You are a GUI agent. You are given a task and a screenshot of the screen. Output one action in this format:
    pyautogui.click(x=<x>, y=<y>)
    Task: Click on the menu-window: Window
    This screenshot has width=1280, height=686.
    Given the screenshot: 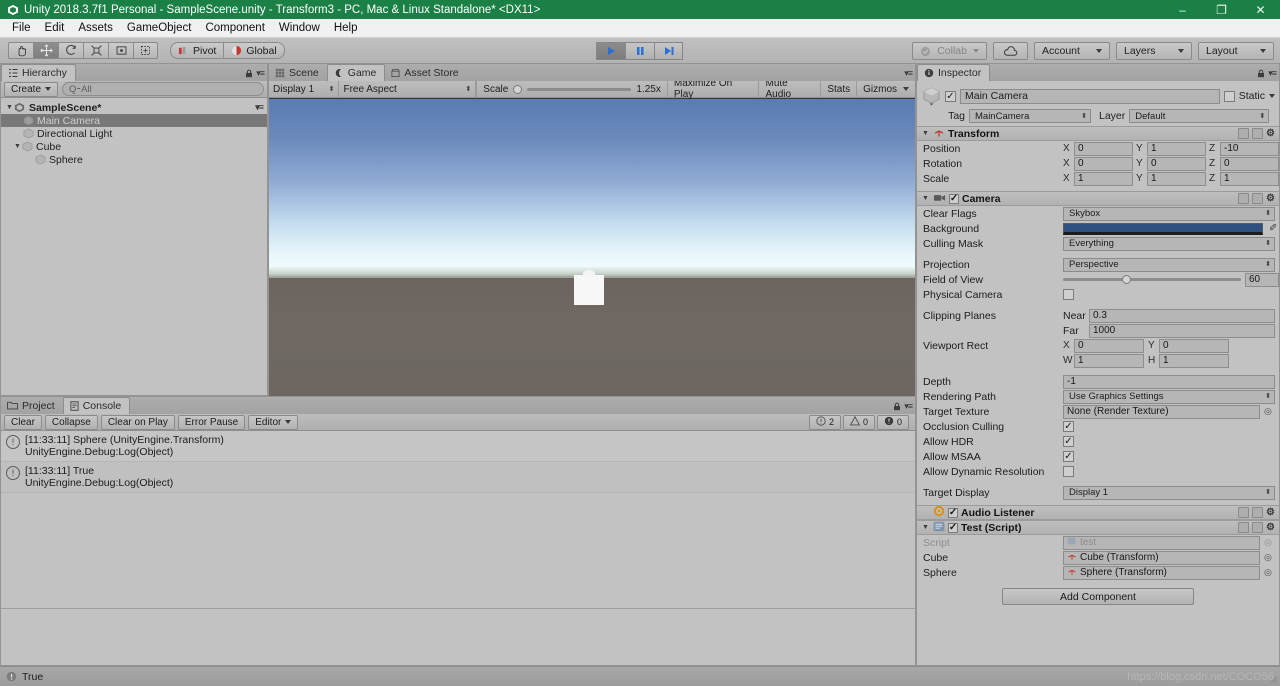 What is the action you would take?
    pyautogui.click(x=299, y=28)
    